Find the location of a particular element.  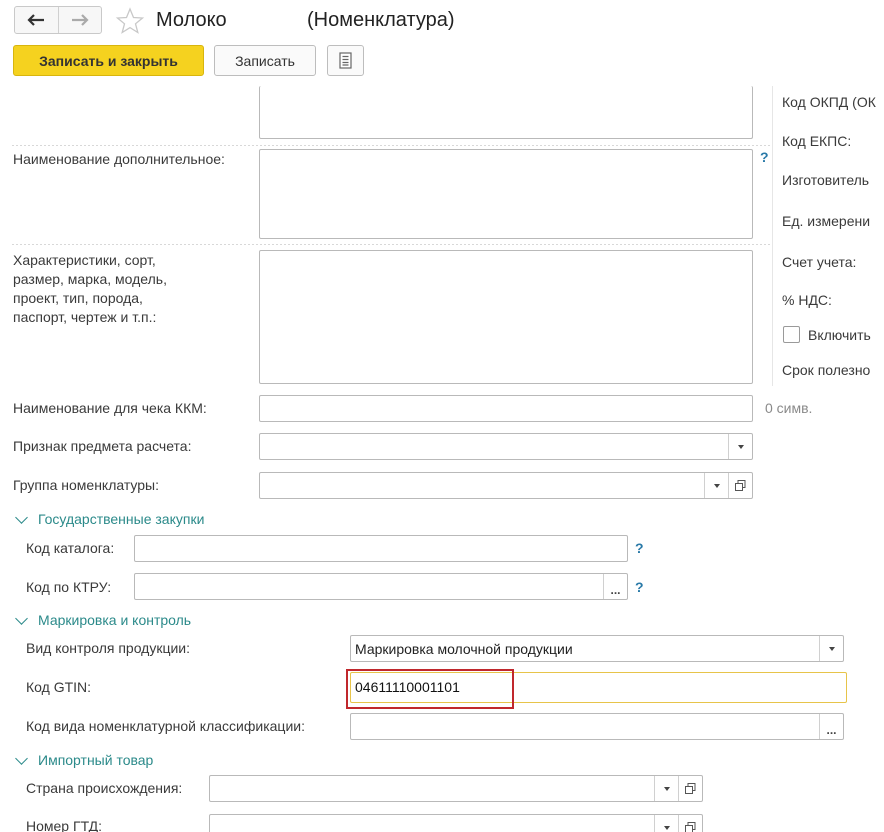

vertical-separator is located at coordinates (772, 236).